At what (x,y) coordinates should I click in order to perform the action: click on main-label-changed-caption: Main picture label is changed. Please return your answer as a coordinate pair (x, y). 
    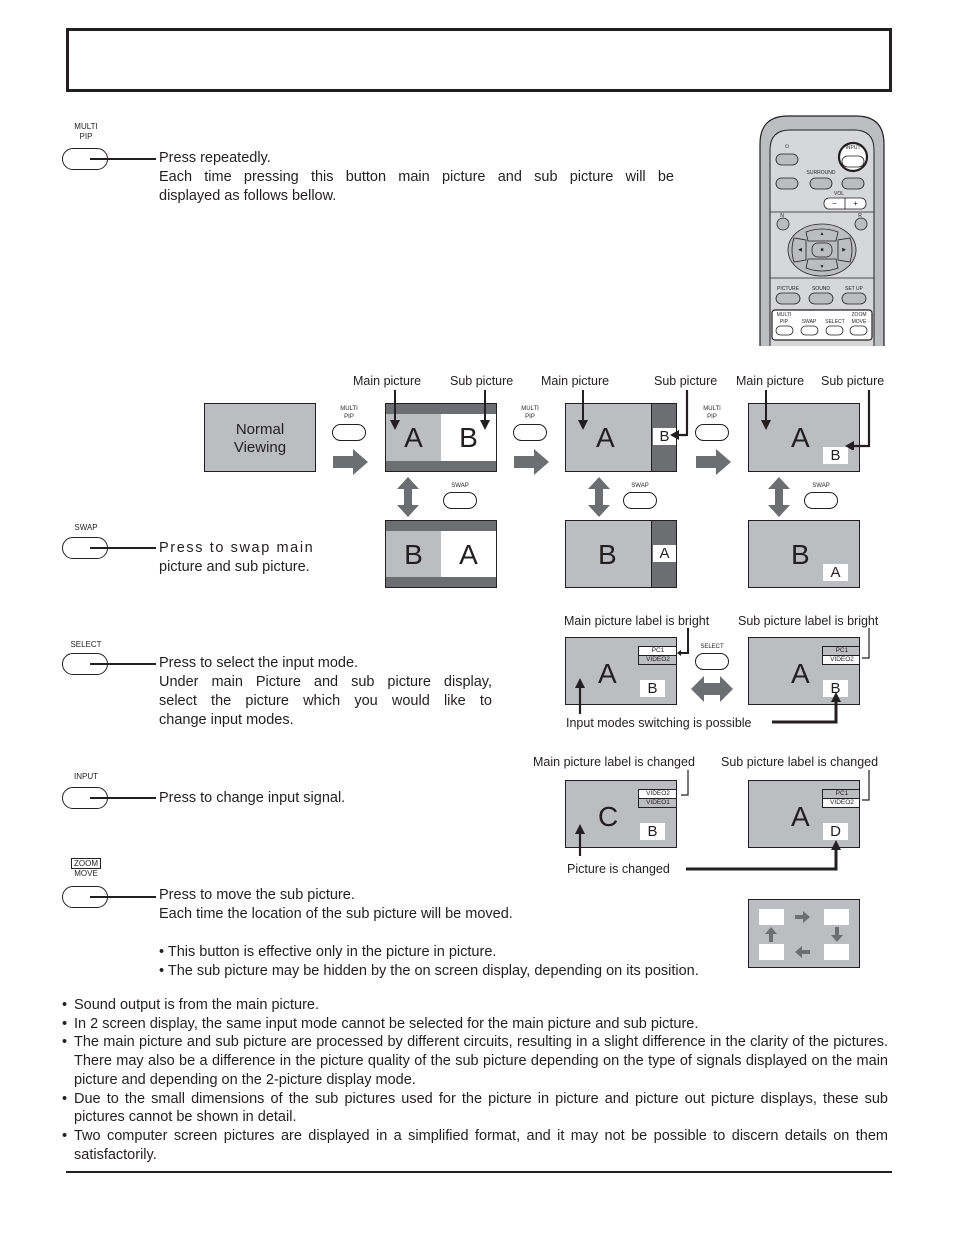
    Looking at the image, I should click on (614, 762).